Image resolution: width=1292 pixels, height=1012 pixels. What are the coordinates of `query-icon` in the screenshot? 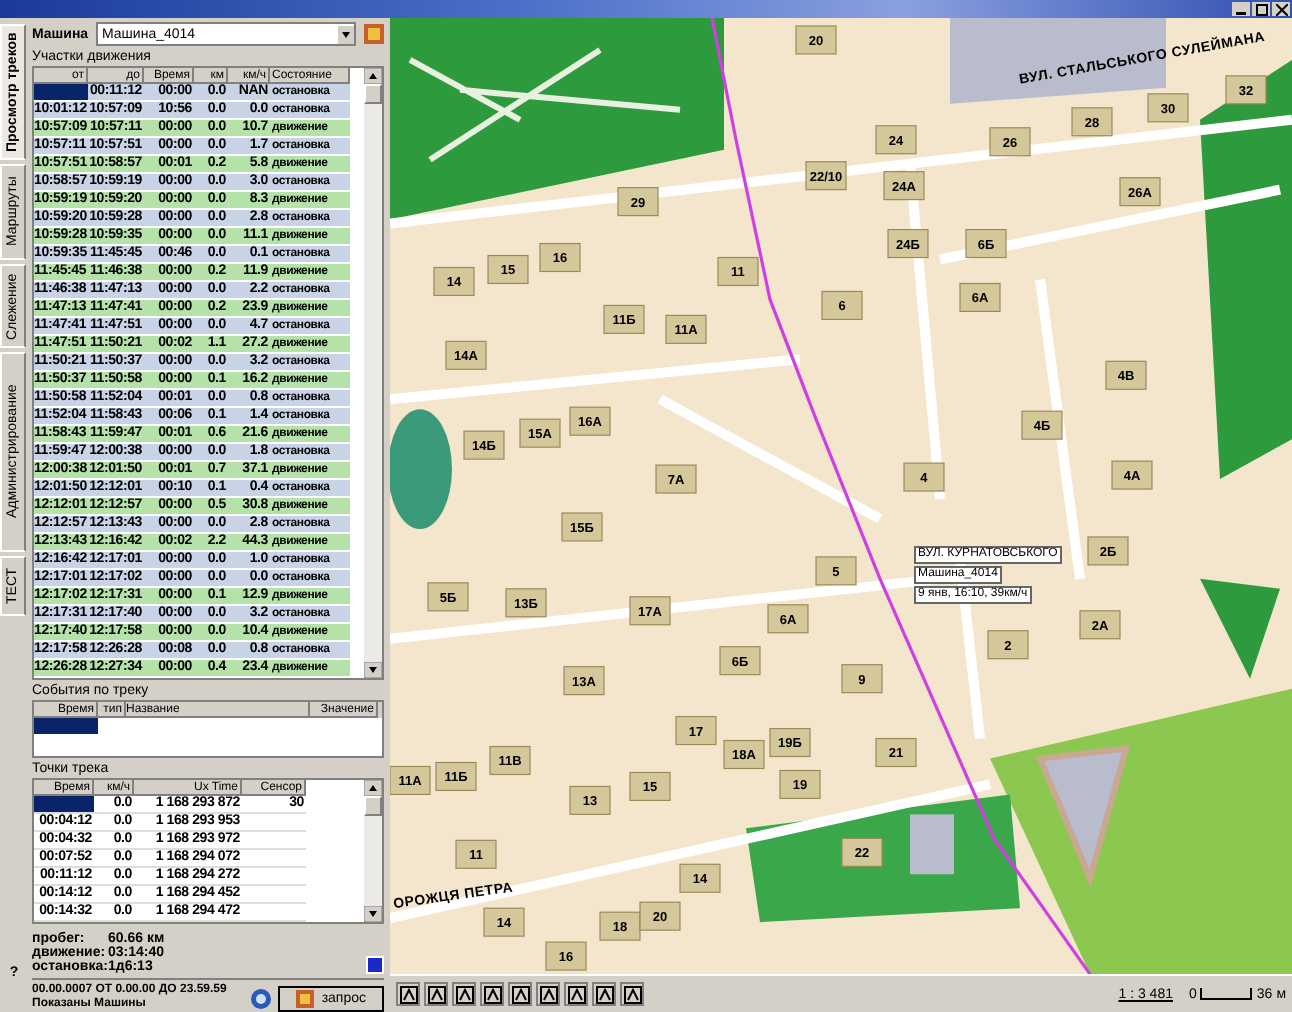 It's located at (304, 998).